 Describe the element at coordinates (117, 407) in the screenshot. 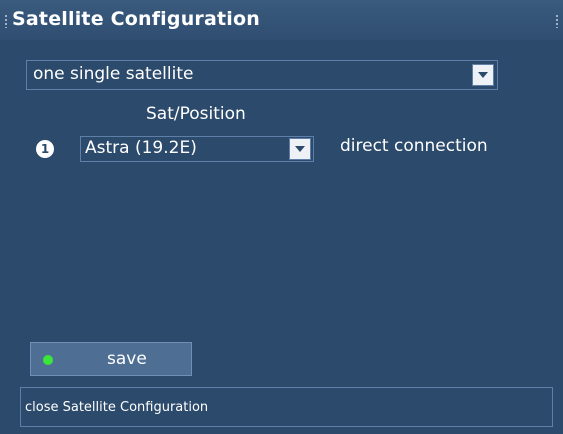

I see `status-bar-text: close Satellite Configuration` at that location.